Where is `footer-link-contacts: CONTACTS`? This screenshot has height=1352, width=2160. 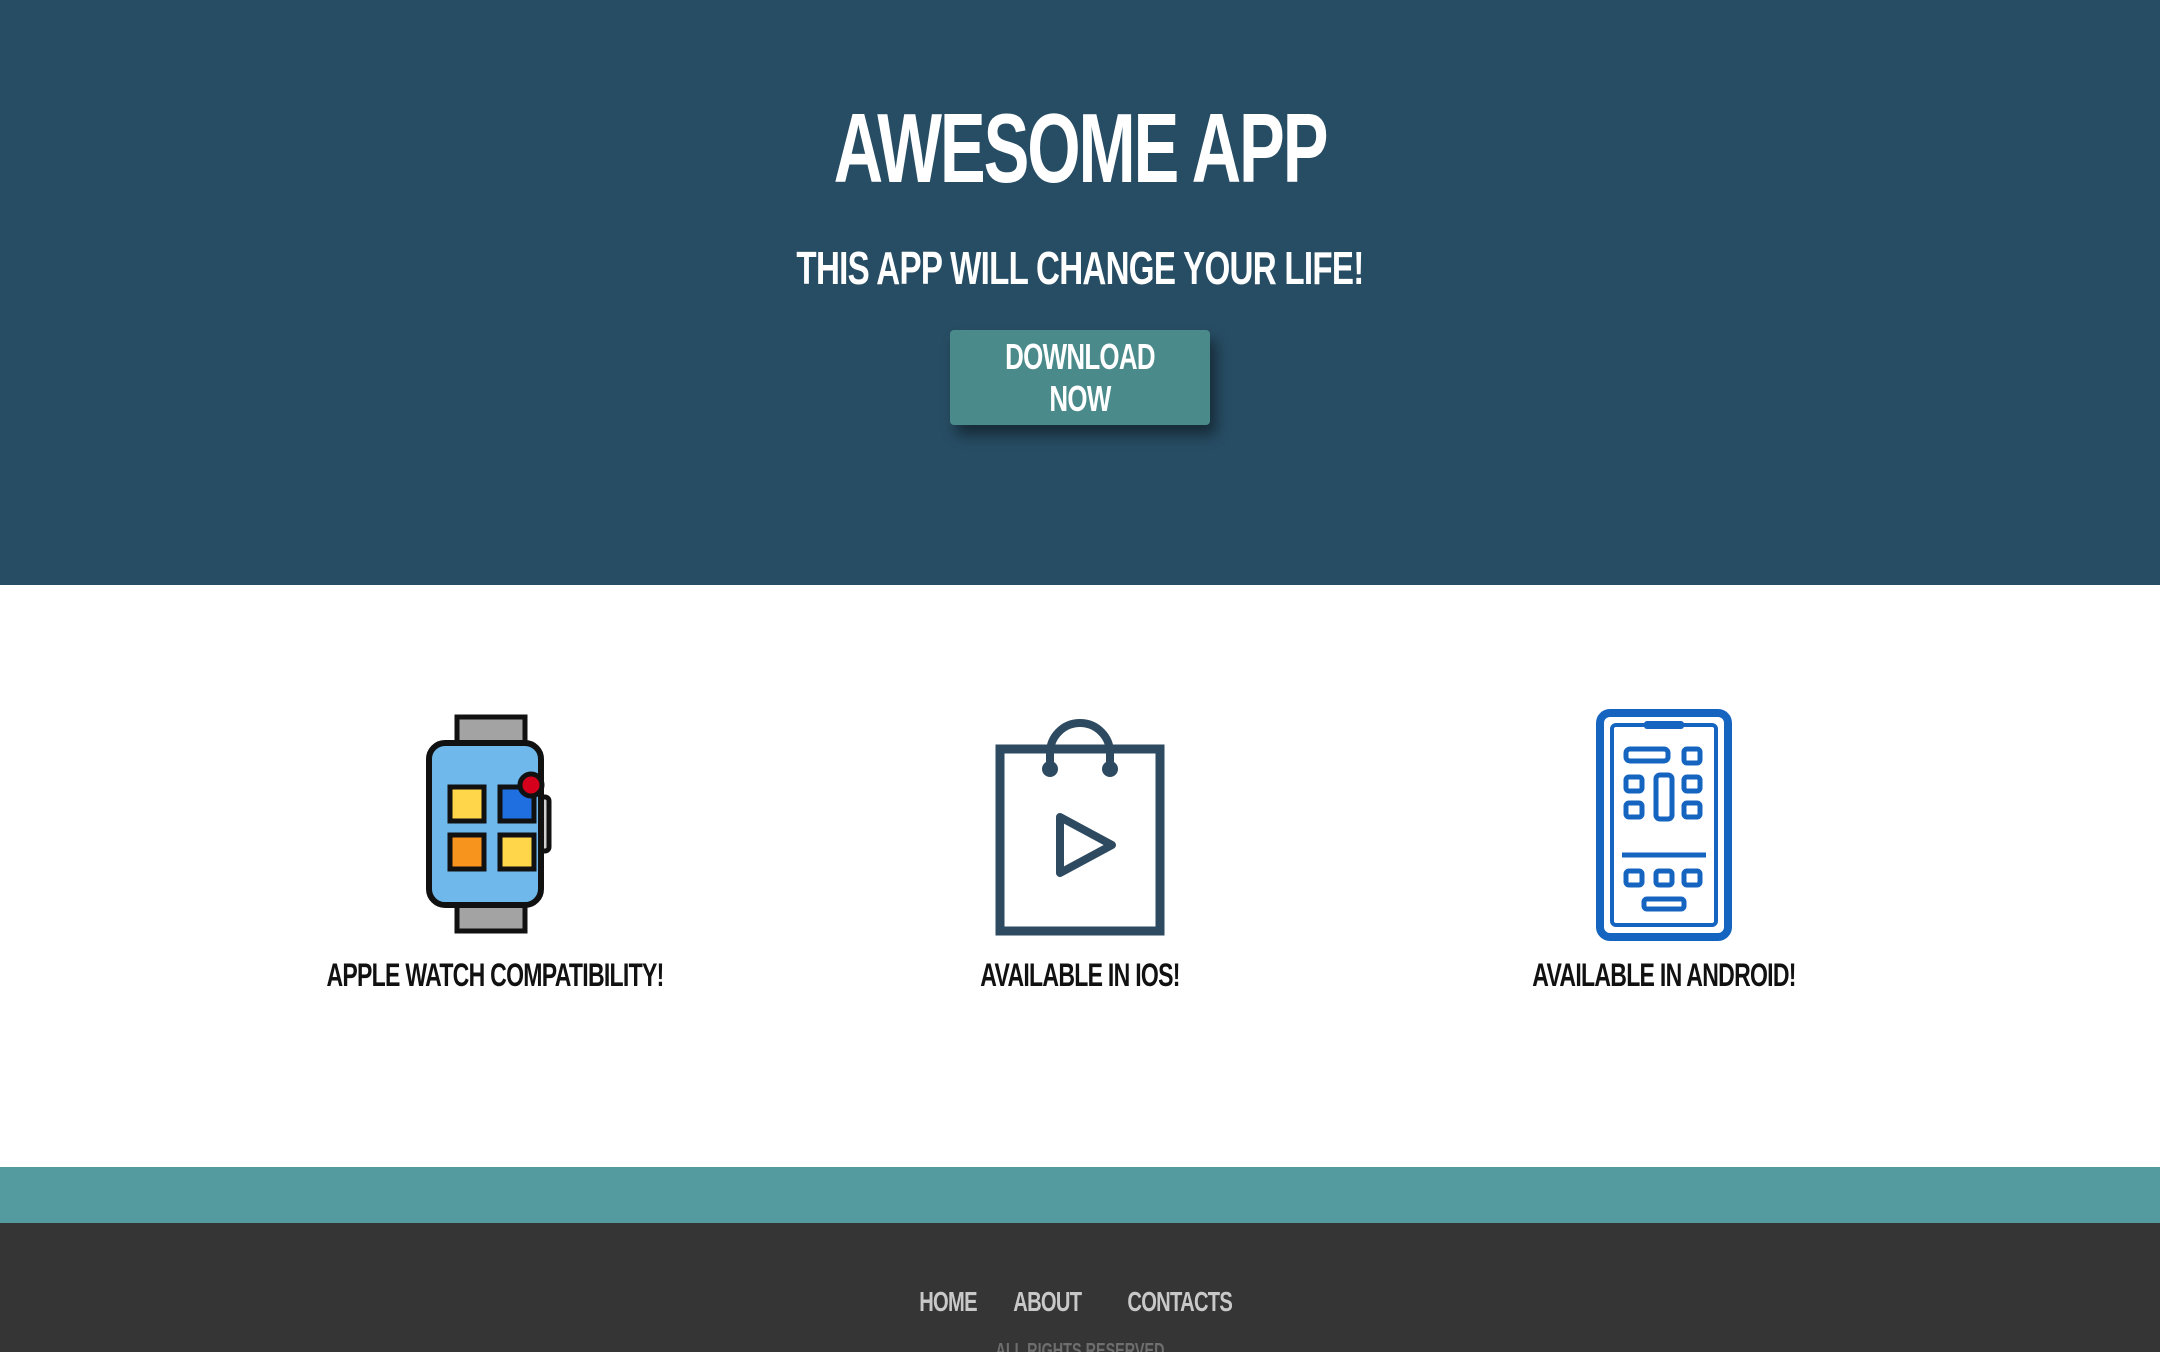 footer-link-contacts: CONTACTS is located at coordinates (1179, 1302).